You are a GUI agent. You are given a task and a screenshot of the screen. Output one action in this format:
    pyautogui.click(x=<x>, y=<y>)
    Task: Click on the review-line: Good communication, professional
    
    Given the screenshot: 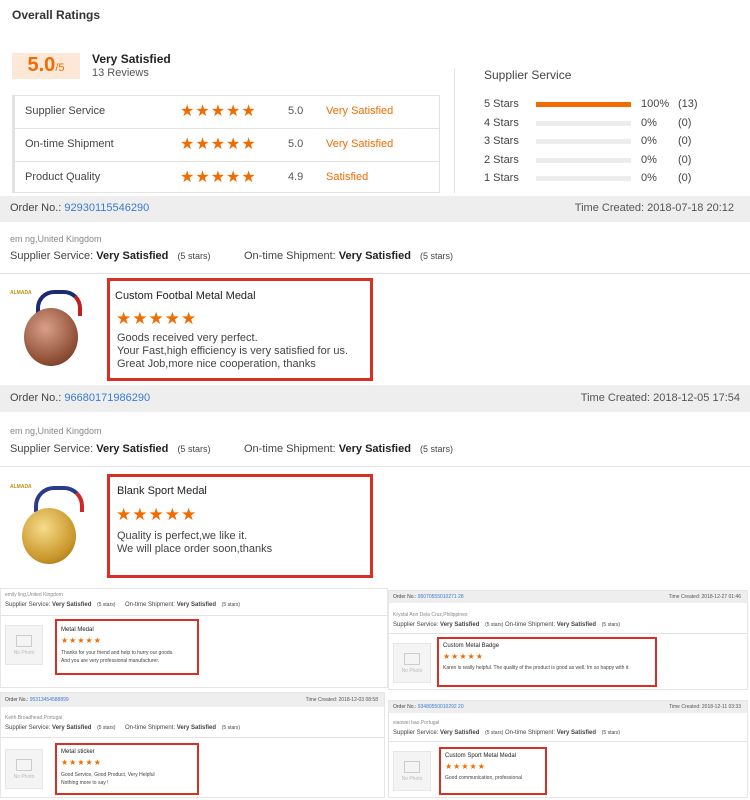 What is the action you would take?
    pyautogui.click(x=483, y=778)
    